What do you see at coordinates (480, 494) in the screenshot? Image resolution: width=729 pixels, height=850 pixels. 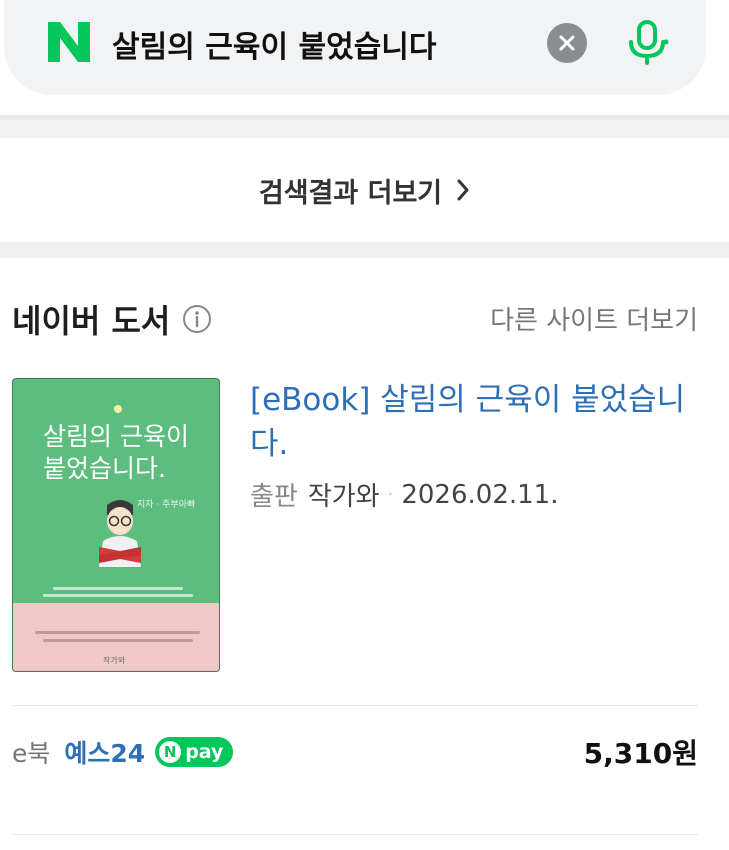 I see `publish-date: 2026.02.11.` at bounding box center [480, 494].